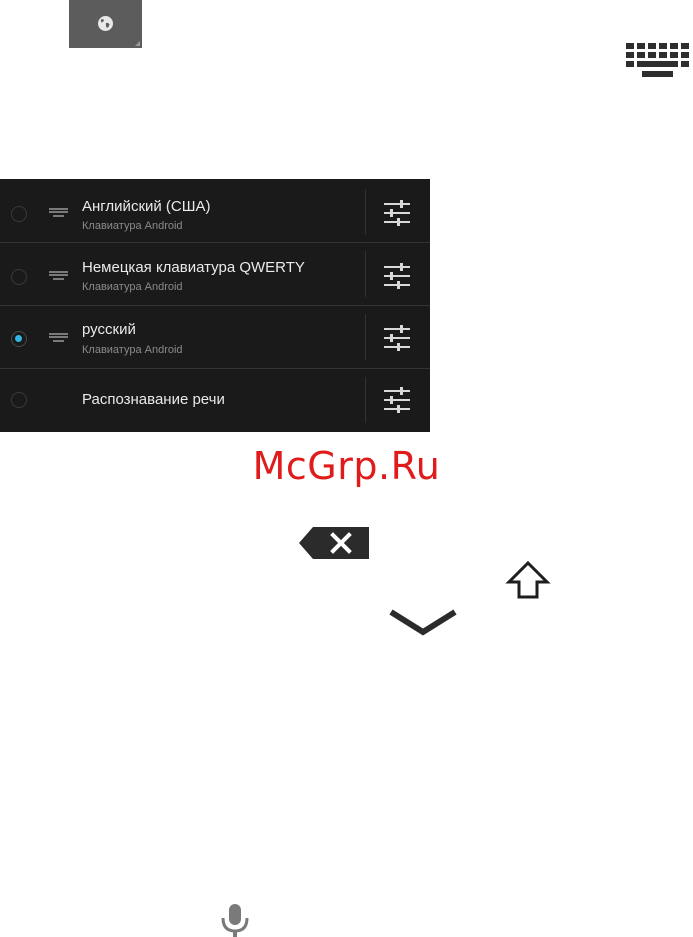 The height and width of the screenshot is (937, 693). Describe the element at coordinates (334, 543) in the screenshot. I see `backspace-icon` at that location.